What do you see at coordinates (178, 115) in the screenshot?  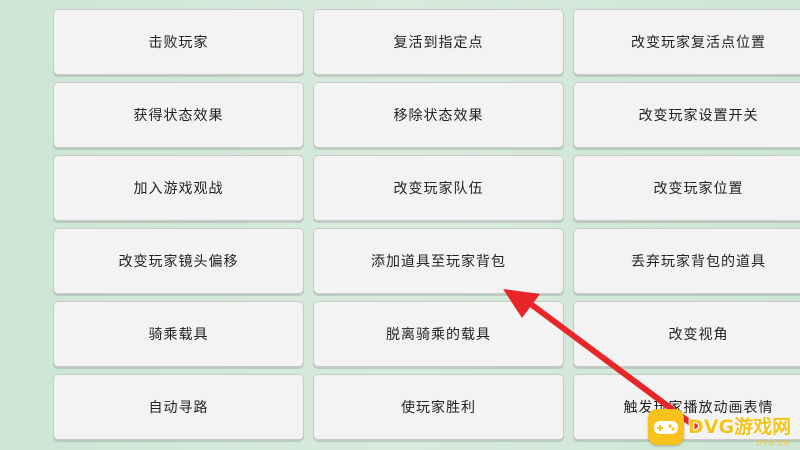 I see `gain-status-effect-button: 获得状态效果` at bounding box center [178, 115].